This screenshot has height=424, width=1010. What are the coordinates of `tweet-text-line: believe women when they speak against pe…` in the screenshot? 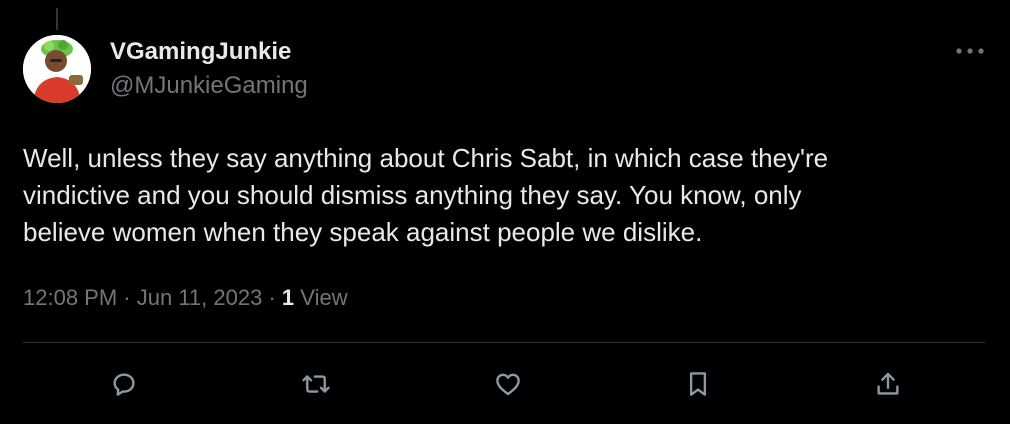 It's located at (363, 232).